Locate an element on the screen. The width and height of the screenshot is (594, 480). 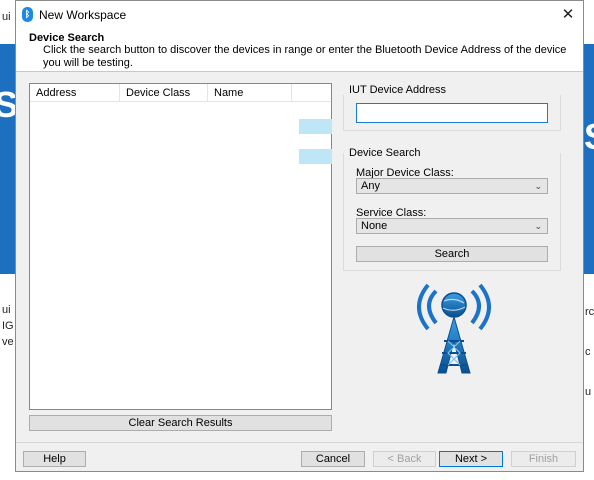
background-banner-right is located at coordinates (588, 159).